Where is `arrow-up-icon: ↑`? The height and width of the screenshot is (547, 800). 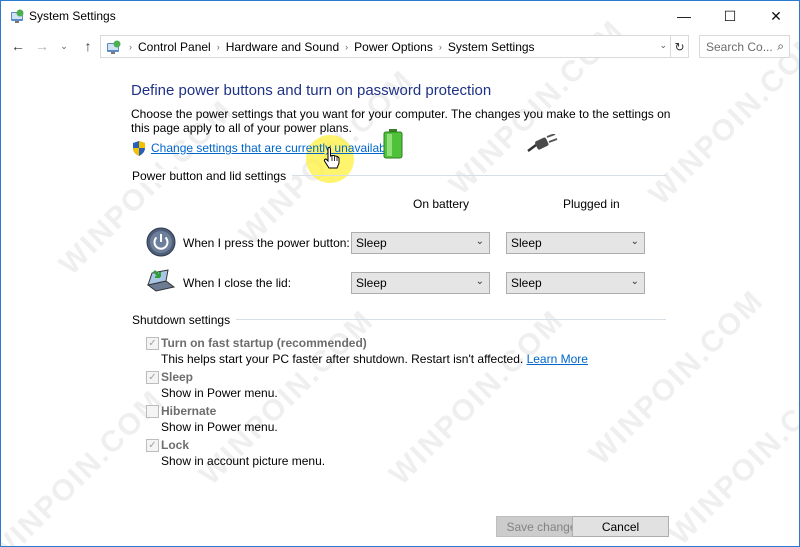 arrow-up-icon: ↑ is located at coordinates (88, 46).